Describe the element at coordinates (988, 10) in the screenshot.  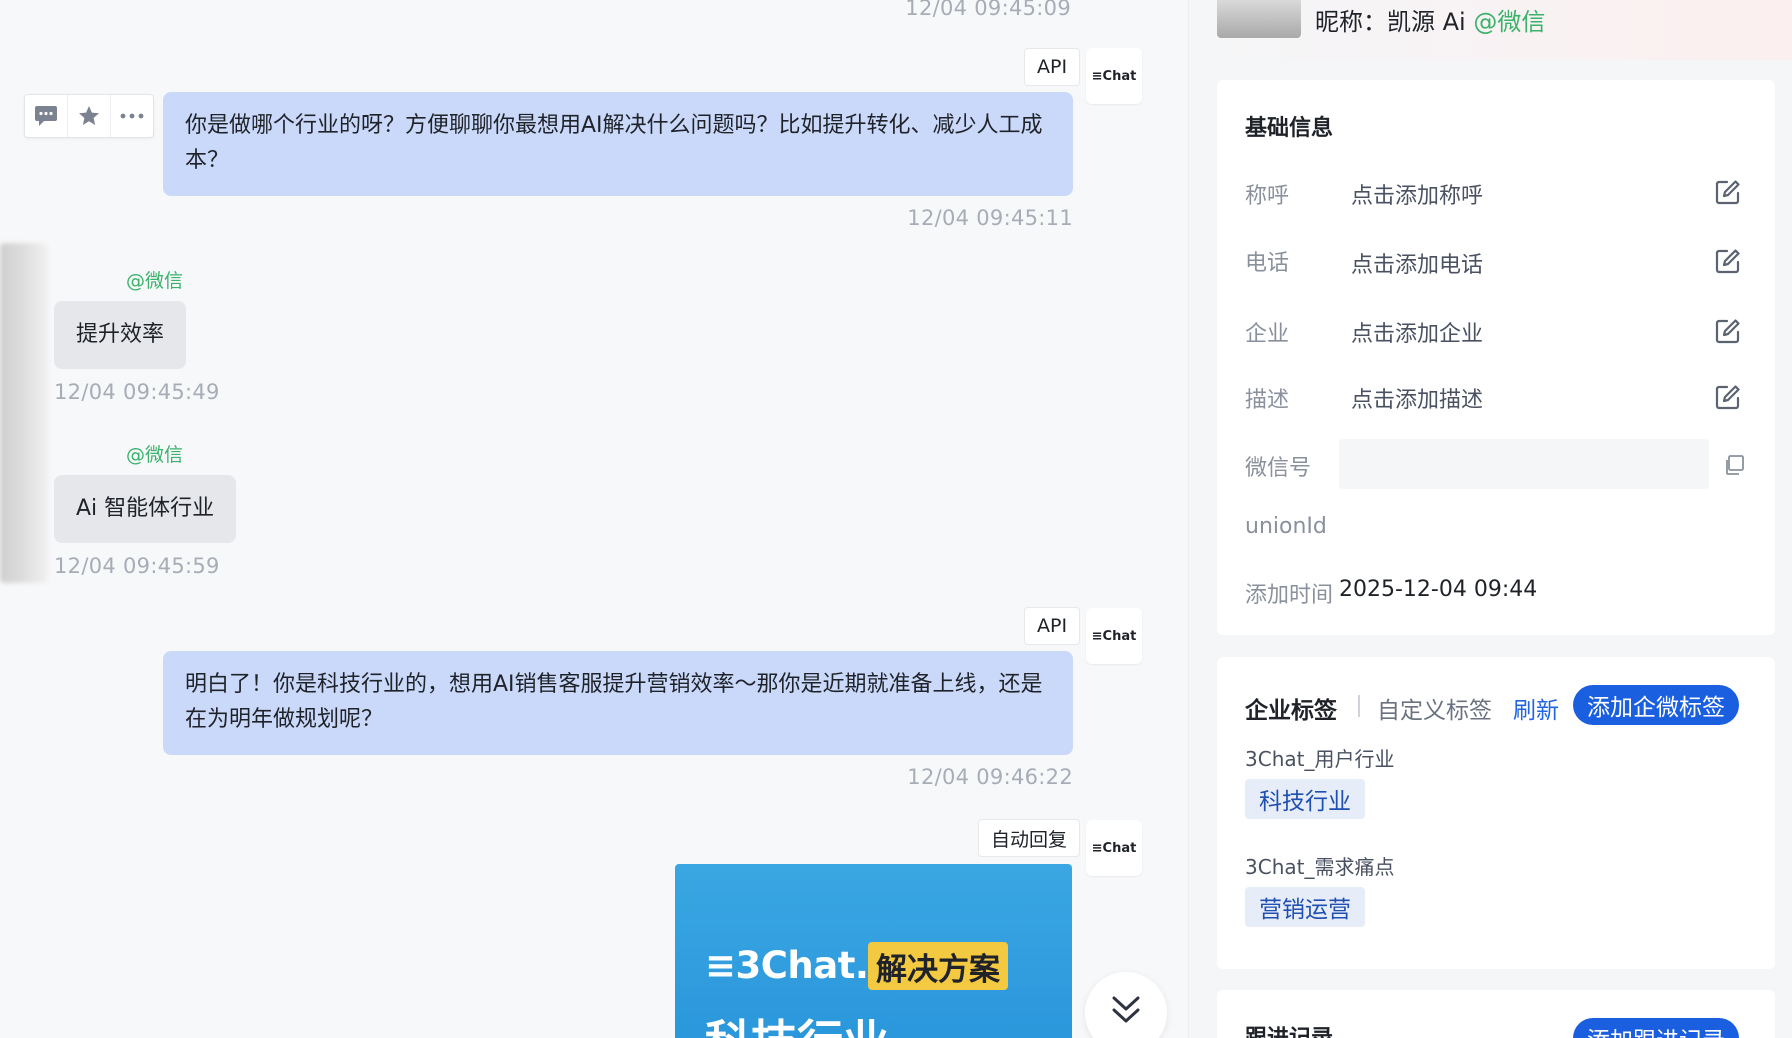
I see `message-time: 12/04 09:45:09` at that location.